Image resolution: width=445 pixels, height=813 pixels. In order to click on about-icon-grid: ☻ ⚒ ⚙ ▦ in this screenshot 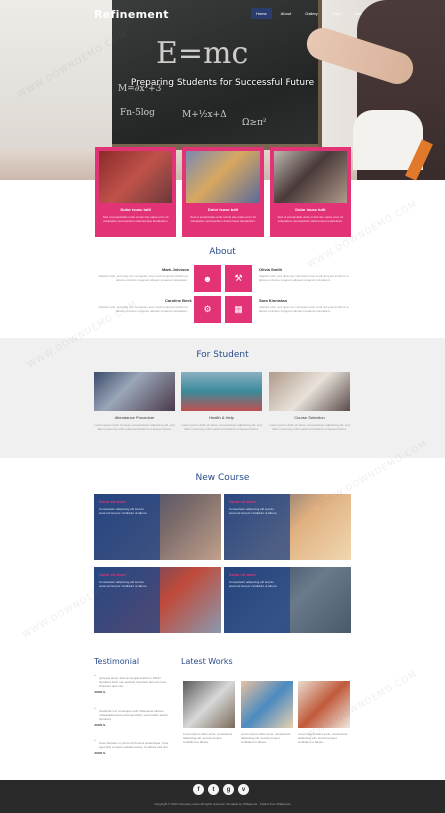, I will do `click(223, 294)`.